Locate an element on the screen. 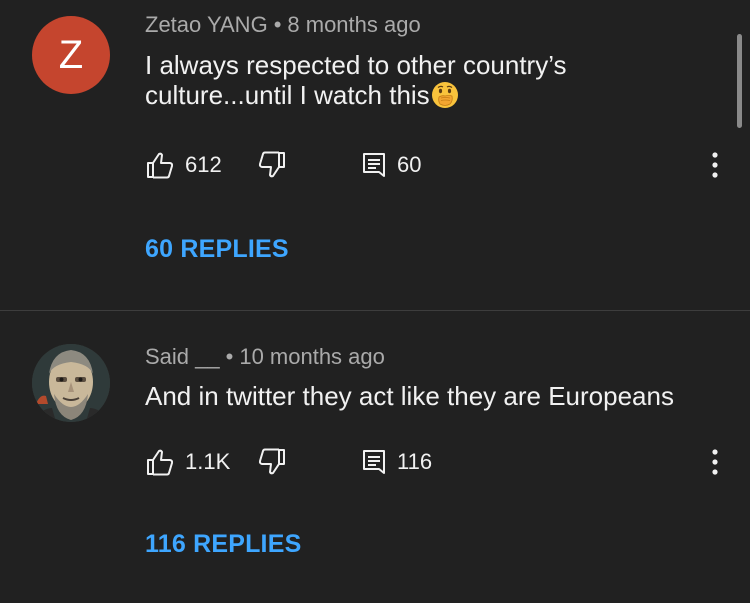  comment-time: 10 months ago is located at coordinates (312, 356).